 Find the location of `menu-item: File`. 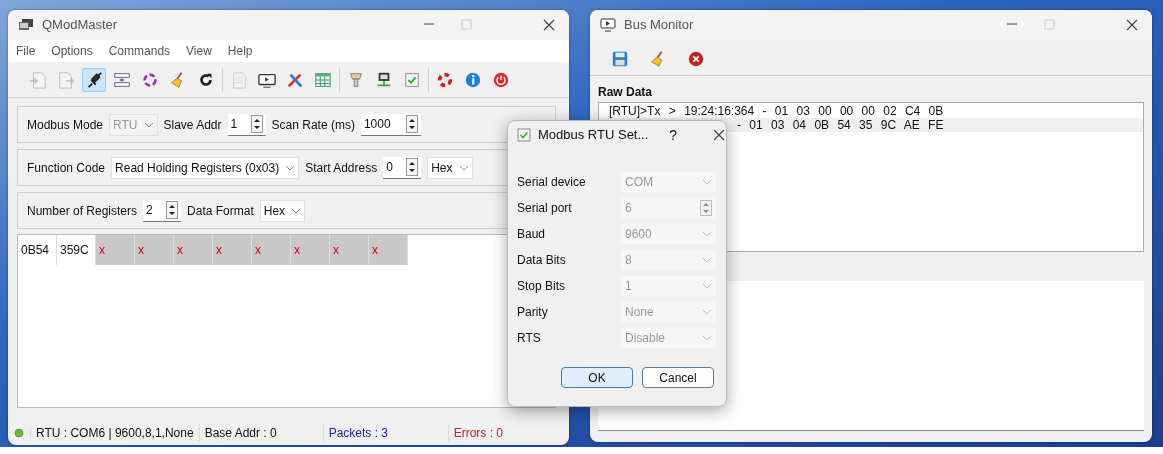

menu-item: File is located at coordinates (26, 51).